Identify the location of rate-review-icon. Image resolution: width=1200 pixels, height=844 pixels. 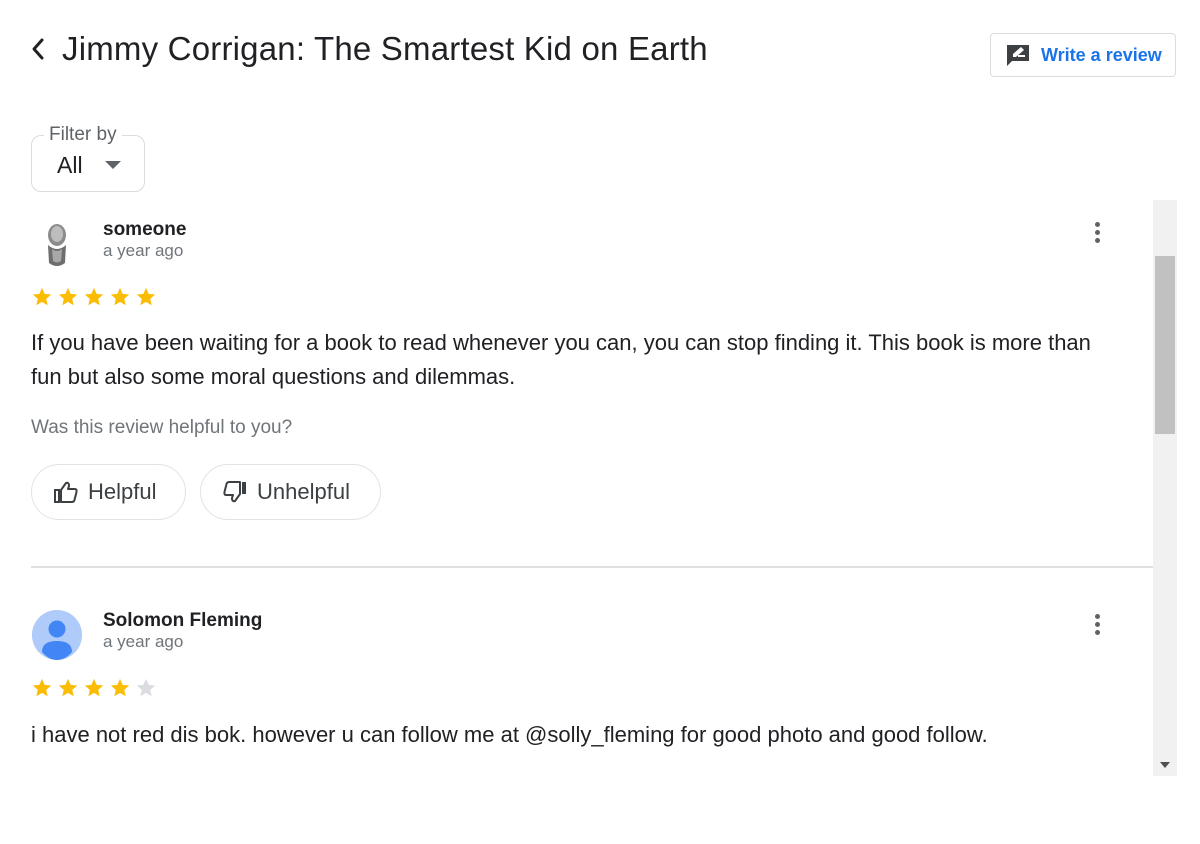
(1018, 55).